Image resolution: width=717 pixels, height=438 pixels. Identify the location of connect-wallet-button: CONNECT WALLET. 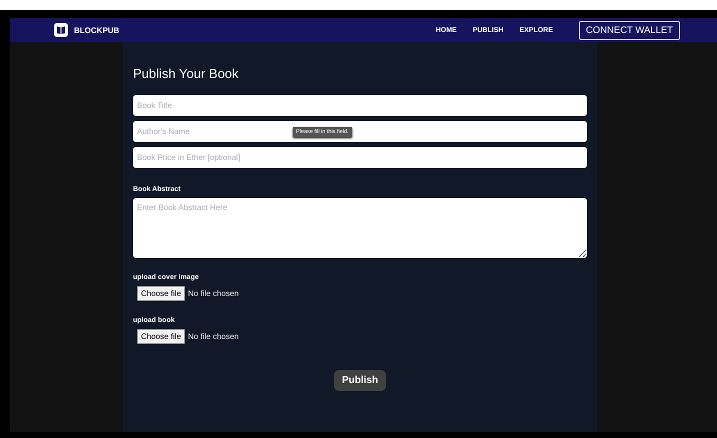
(629, 30).